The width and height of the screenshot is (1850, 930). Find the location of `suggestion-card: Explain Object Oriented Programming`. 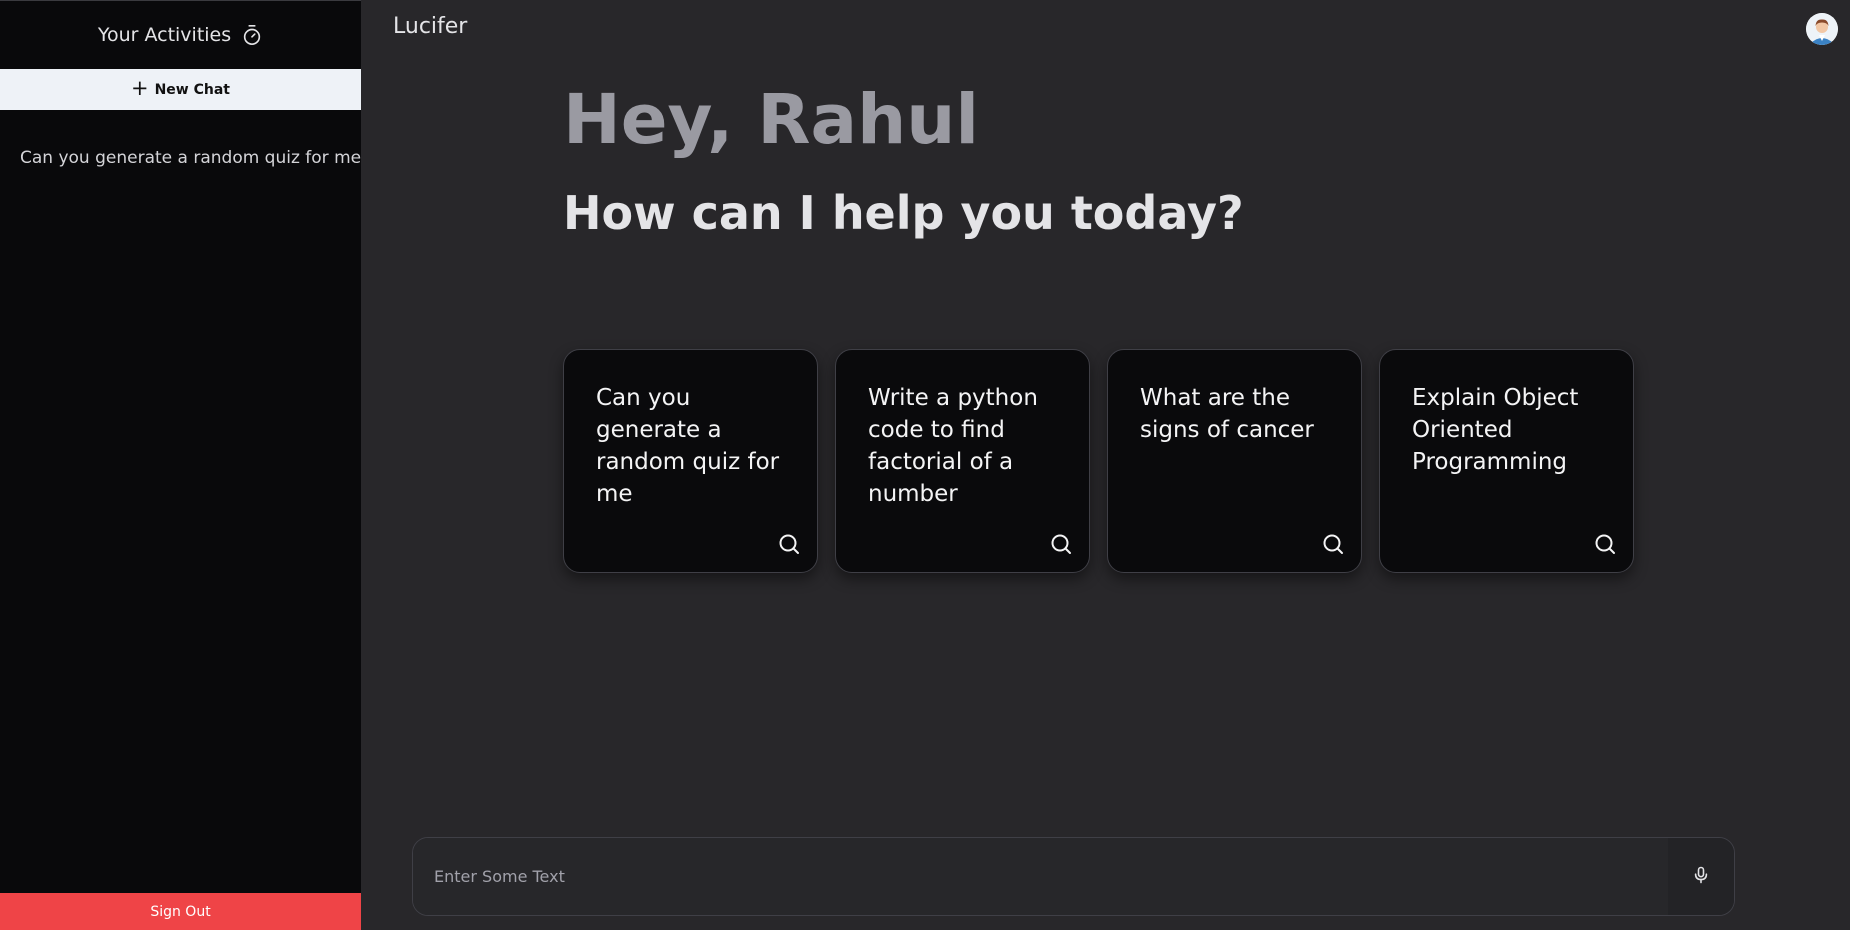

suggestion-card: Explain Object Oriented Programming is located at coordinates (1506, 461).